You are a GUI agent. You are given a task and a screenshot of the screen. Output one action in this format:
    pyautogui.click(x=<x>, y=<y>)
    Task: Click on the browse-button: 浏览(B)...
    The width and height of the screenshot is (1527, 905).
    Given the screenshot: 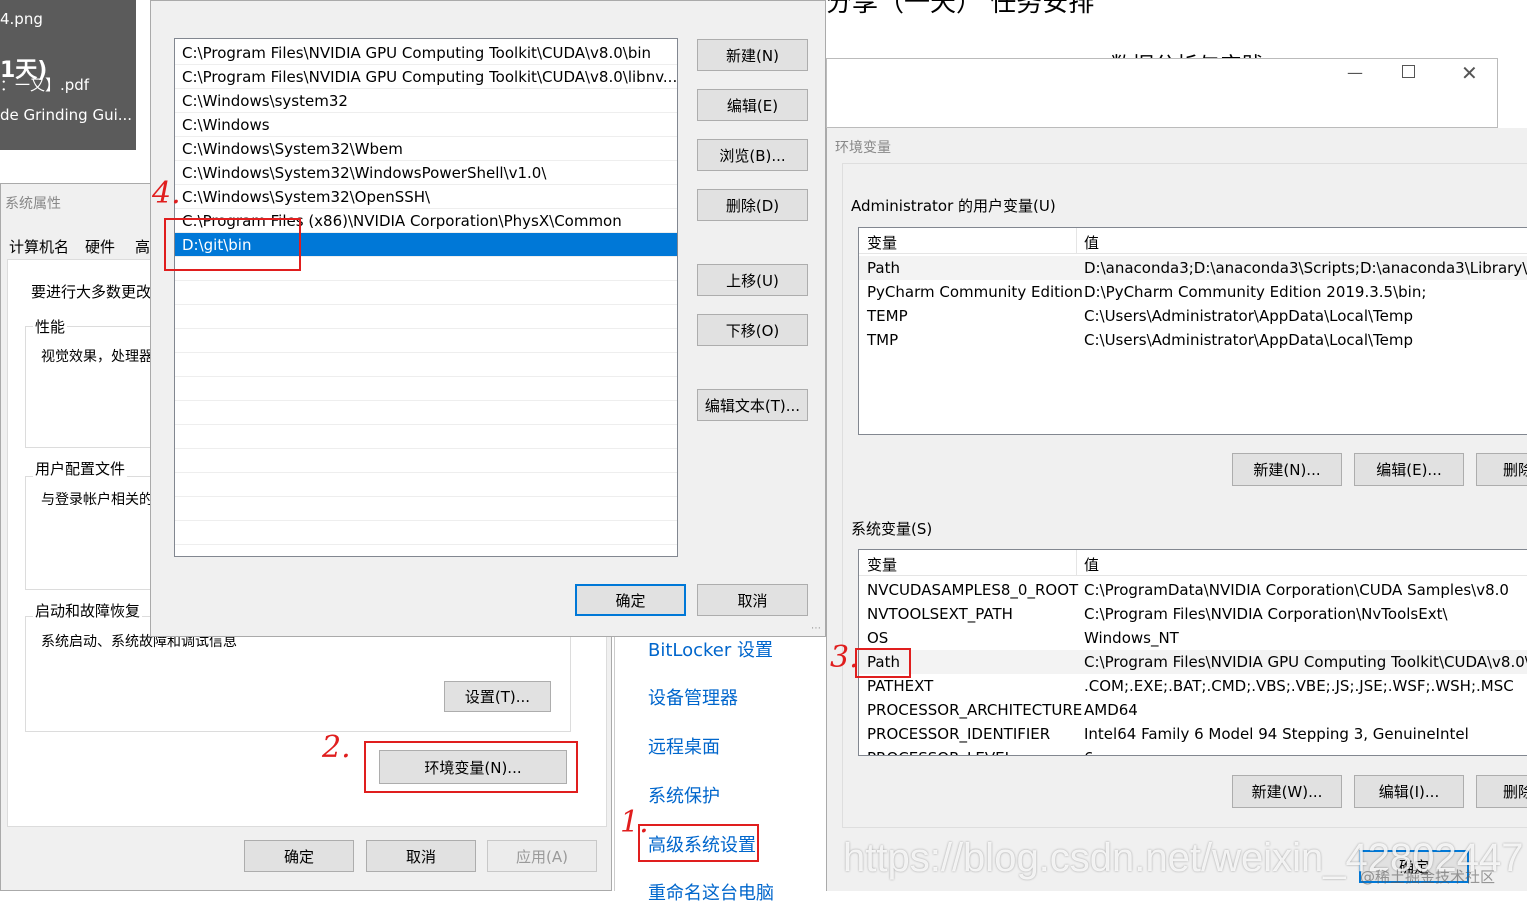 What is the action you would take?
    pyautogui.click(x=752, y=155)
    